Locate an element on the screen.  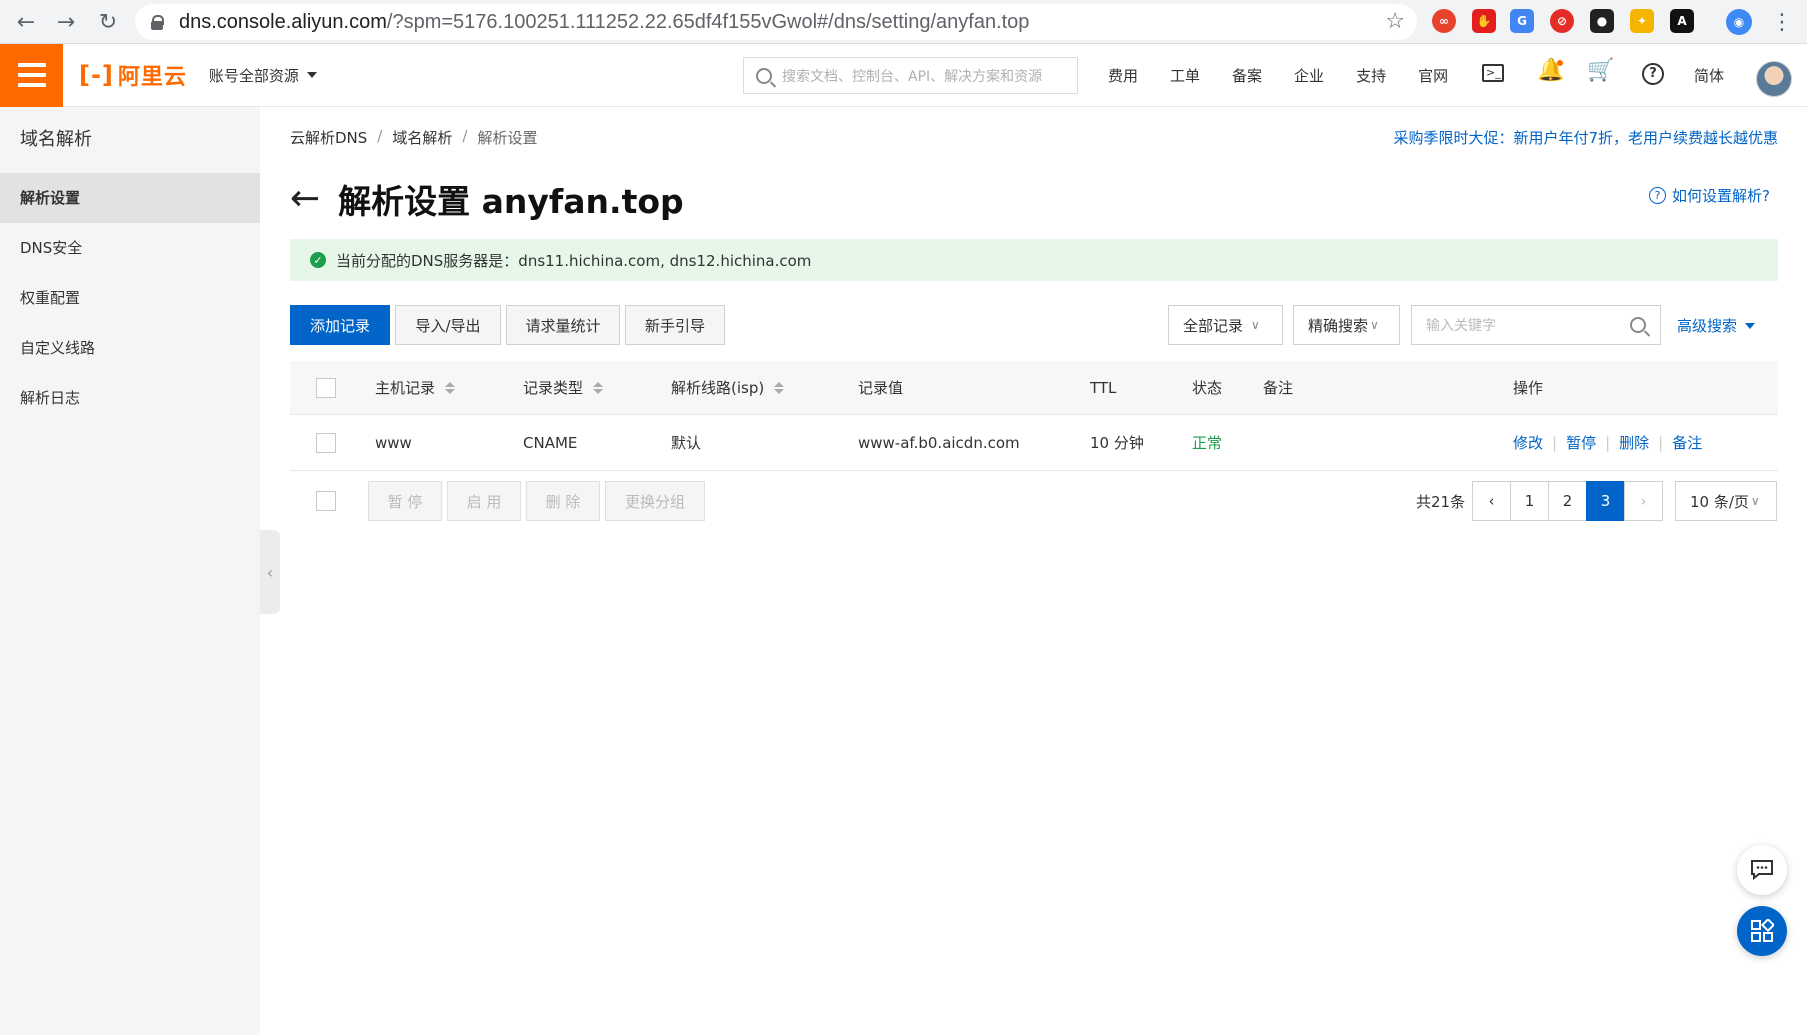
add-record-button: 添加记录 is located at coordinates (340, 325).